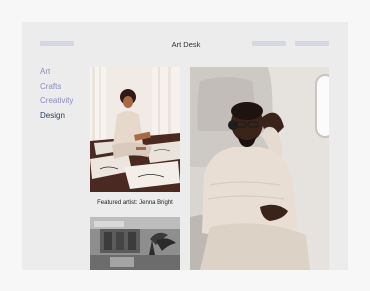 The width and height of the screenshot is (370, 291). I want to click on studio-photo, so click(135, 243).